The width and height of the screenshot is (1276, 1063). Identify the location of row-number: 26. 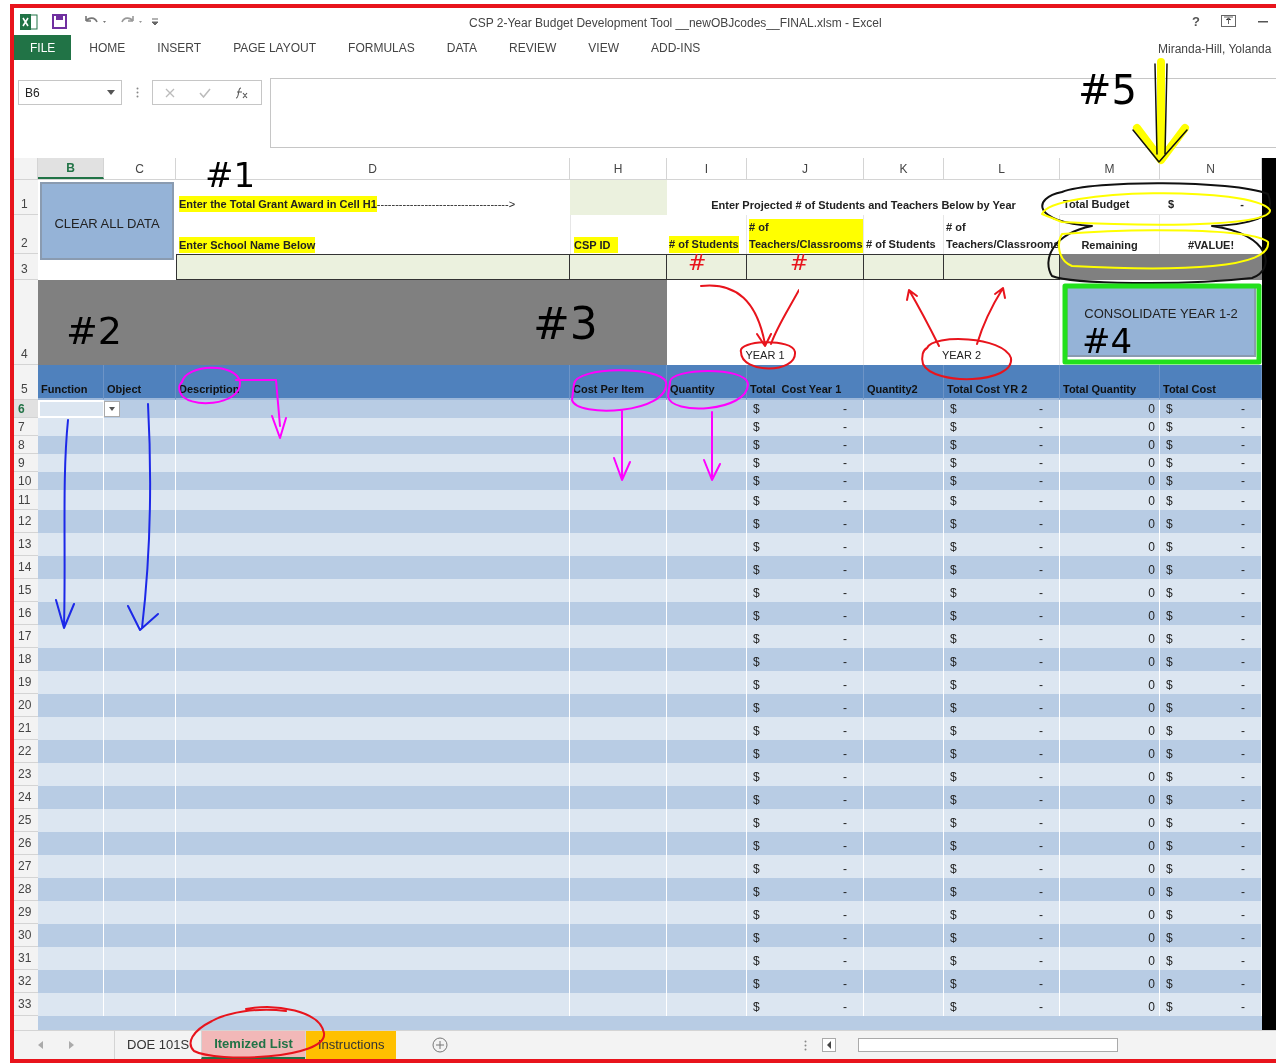
(26, 843).